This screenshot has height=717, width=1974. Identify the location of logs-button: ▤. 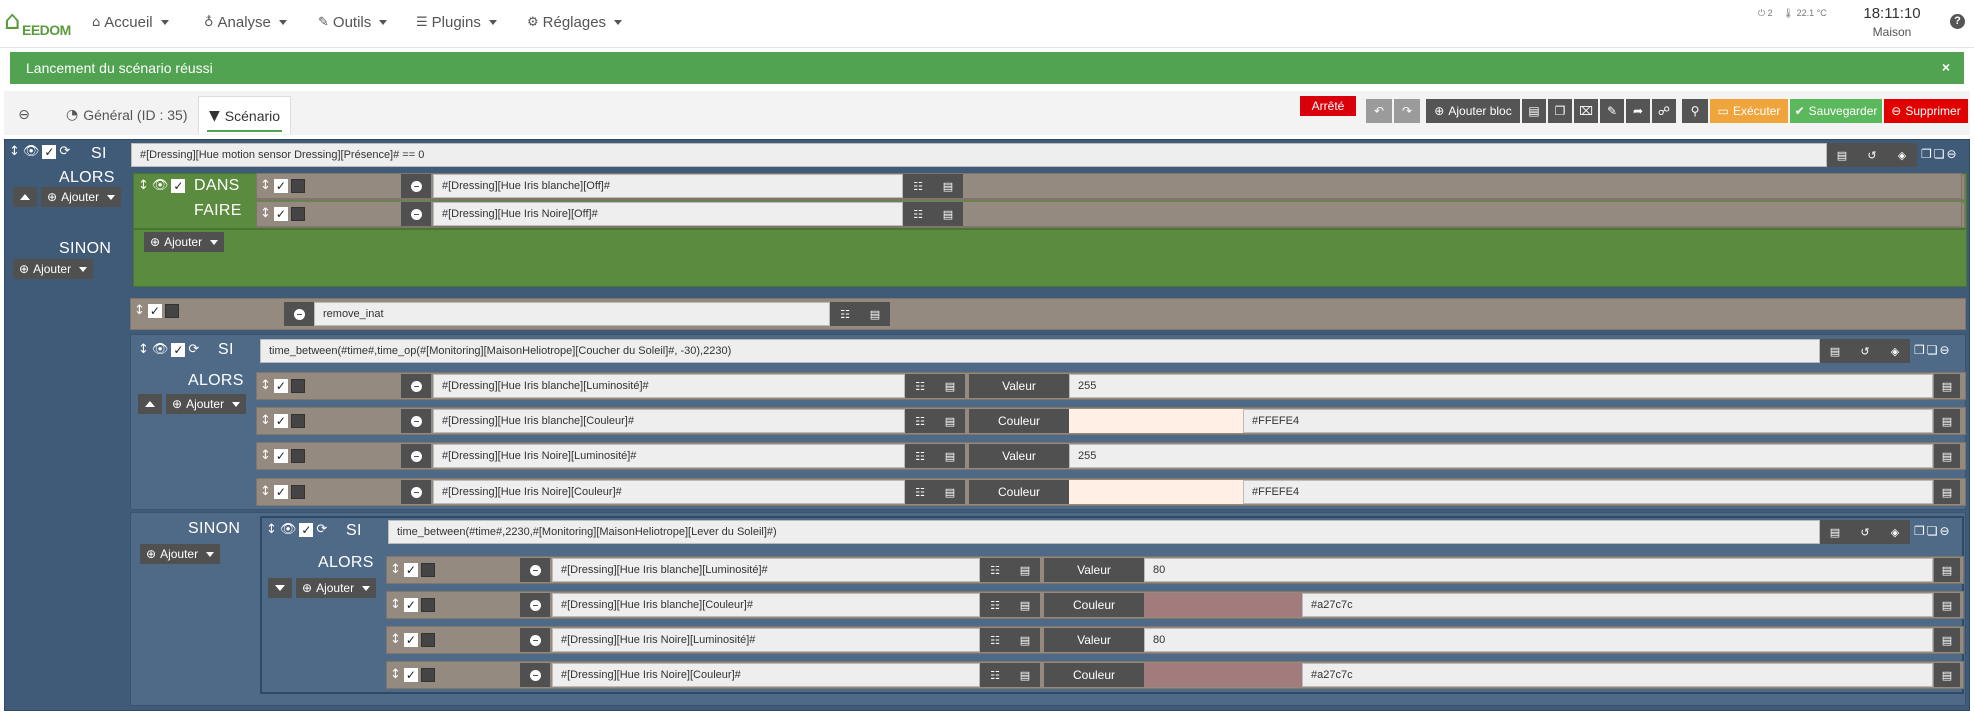
(1534, 111).